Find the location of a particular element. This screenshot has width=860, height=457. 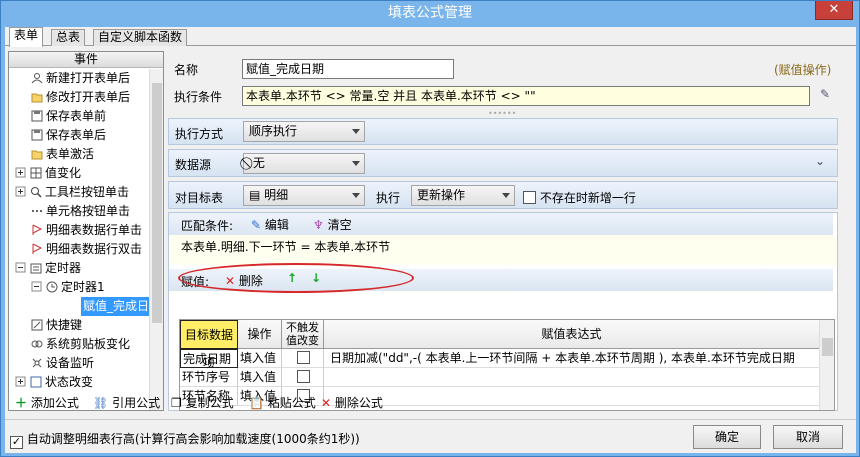

newrow-checkbox: 不存在时新增一行 is located at coordinates (579, 197).